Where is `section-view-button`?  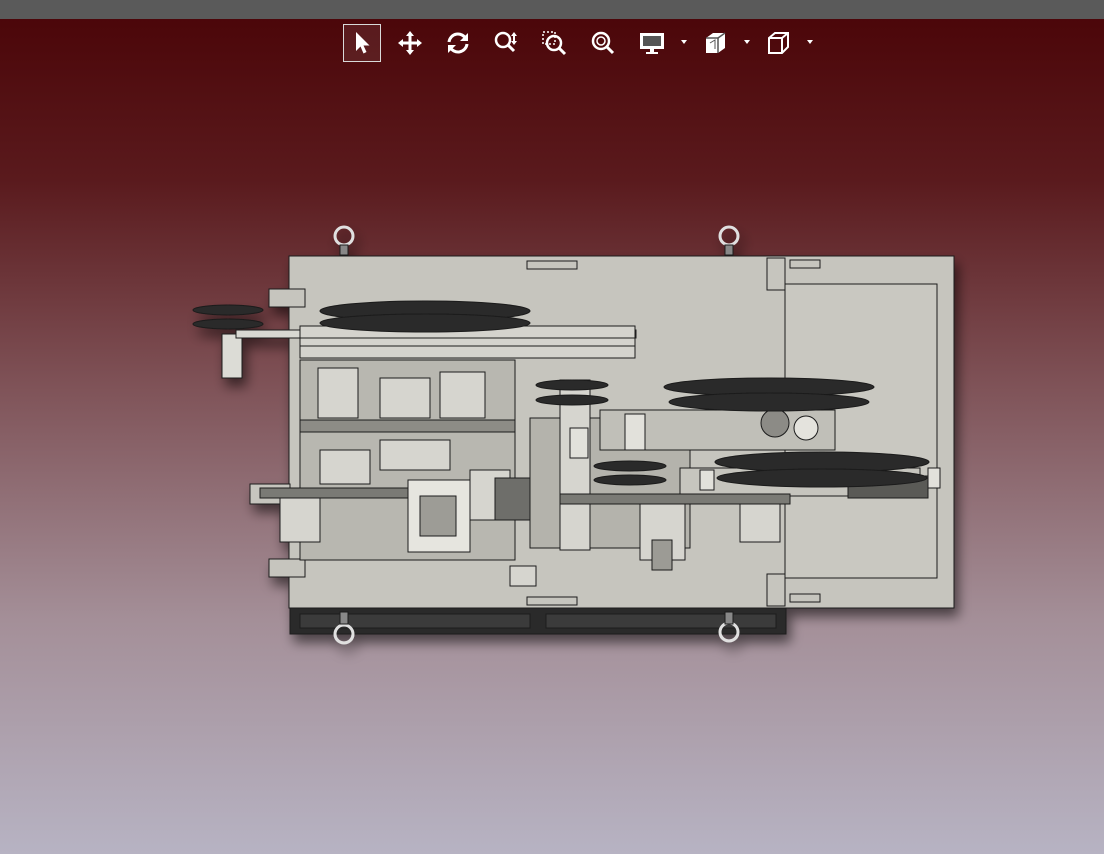
section-view-button is located at coordinates (715, 43).